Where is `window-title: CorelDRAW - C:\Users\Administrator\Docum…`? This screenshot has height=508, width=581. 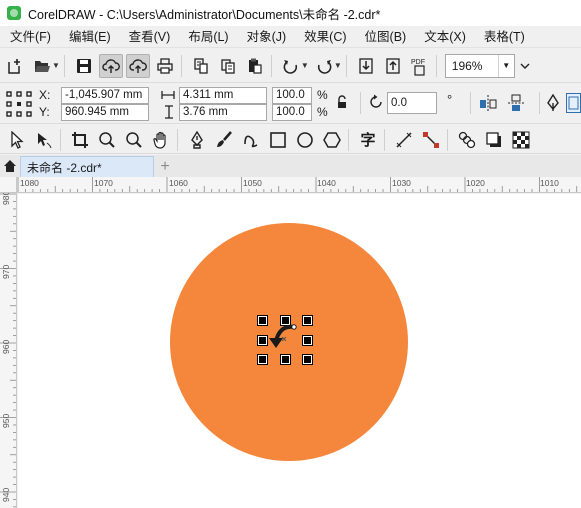
window-title: CorelDRAW - C:\Users\Administrator\Docum… is located at coordinates (204, 14).